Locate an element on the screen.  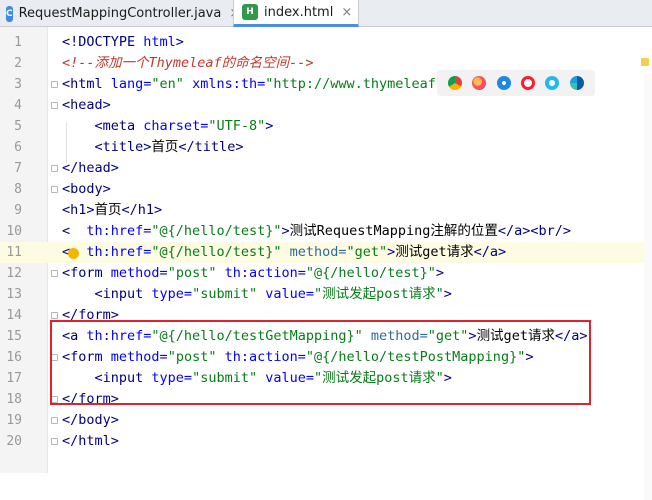
close-icon: × is located at coordinates (346, 12).